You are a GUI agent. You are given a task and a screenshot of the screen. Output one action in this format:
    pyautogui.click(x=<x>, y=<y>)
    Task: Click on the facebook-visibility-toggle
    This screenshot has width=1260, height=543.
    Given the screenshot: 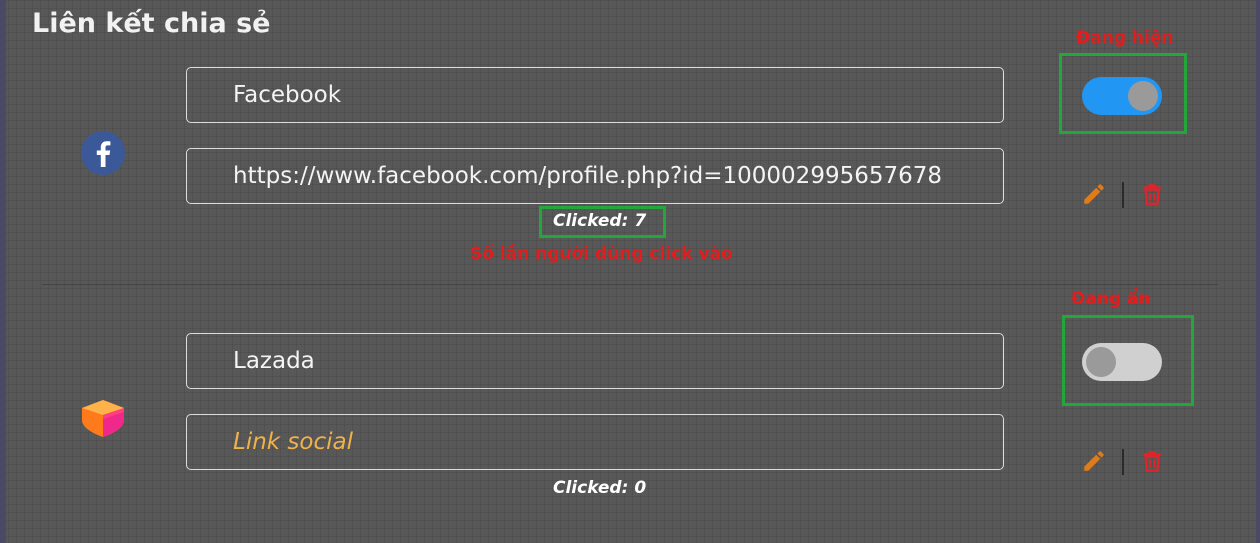 What is the action you would take?
    pyautogui.click(x=1122, y=96)
    